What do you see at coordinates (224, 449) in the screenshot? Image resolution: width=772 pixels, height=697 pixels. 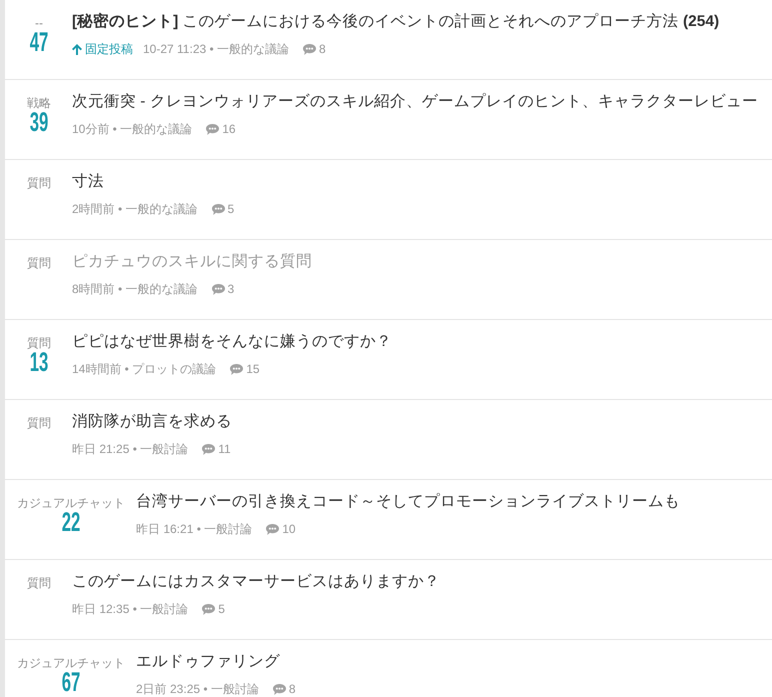 I see `comment-count: 11` at bounding box center [224, 449].